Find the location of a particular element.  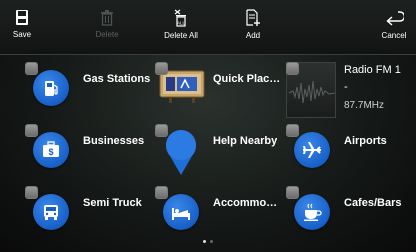

location-pin-icon is located at coordinates (181, 152).